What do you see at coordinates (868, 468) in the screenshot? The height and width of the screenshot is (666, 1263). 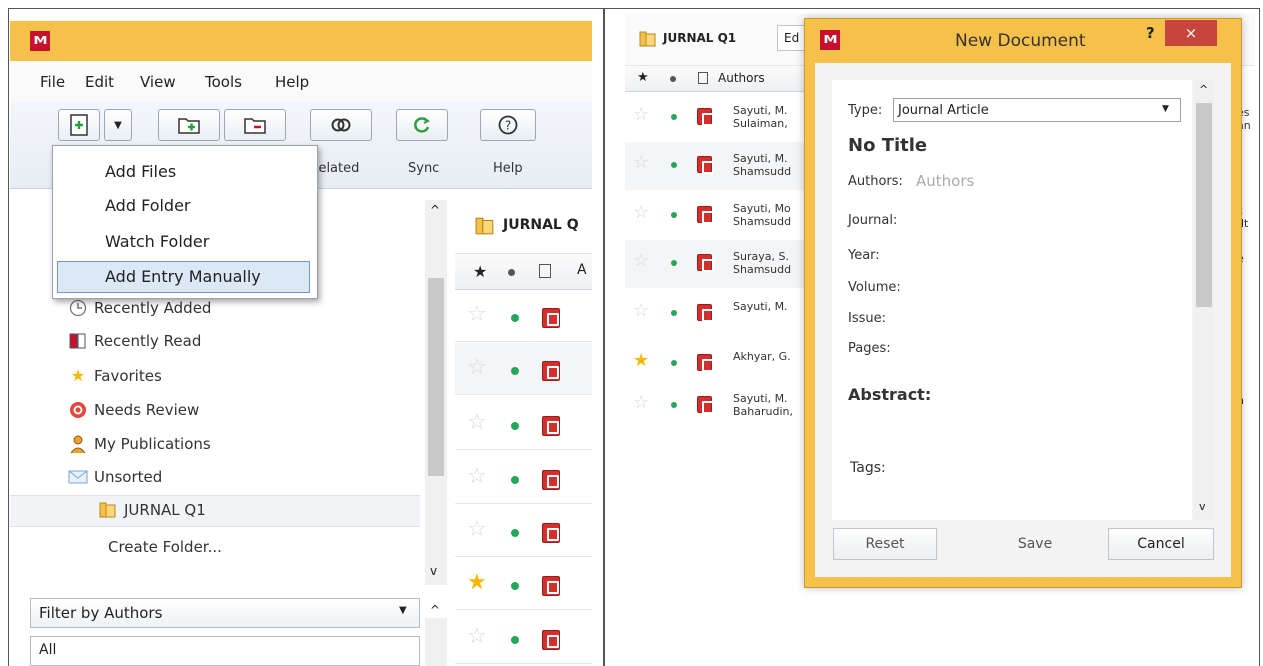 I see `tags-label: Tags:` at bounding box center [868, 468].